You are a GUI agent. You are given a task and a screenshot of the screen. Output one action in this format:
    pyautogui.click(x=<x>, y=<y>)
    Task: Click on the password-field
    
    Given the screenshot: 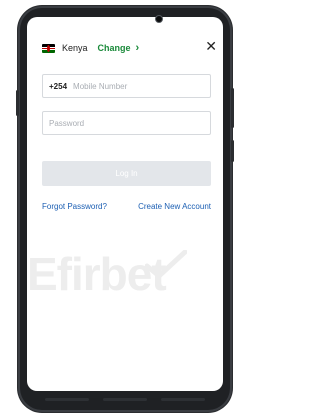 What is the action you would take?
    pyautogui.click(x=126, y=123)
    